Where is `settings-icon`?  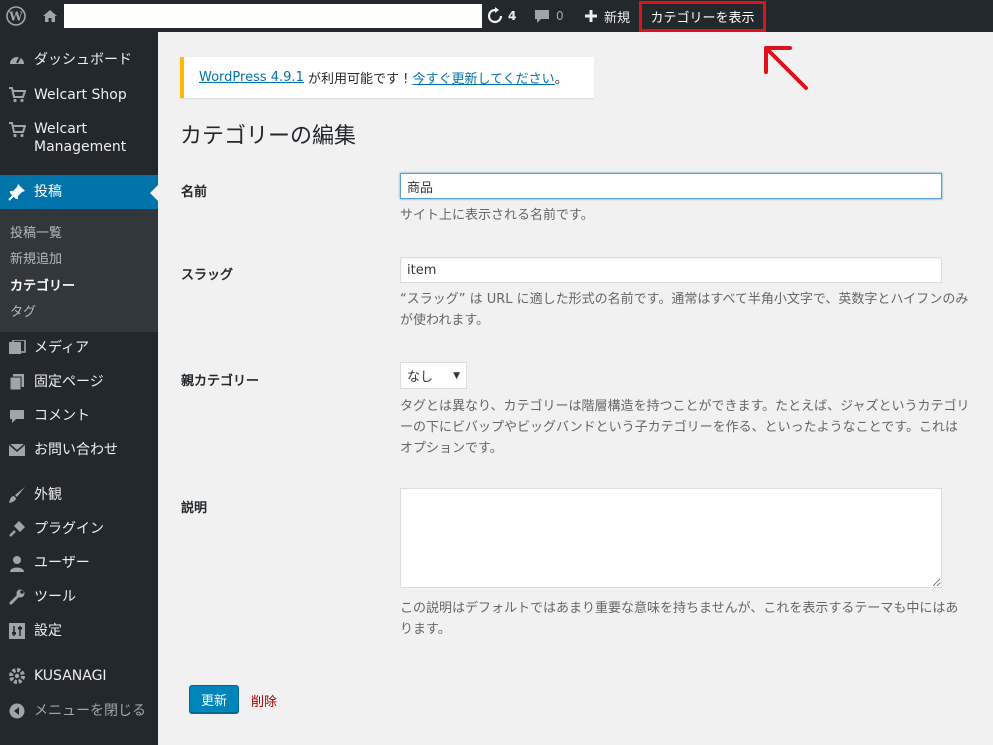 settings-icon is located at coordinates (17, 631).